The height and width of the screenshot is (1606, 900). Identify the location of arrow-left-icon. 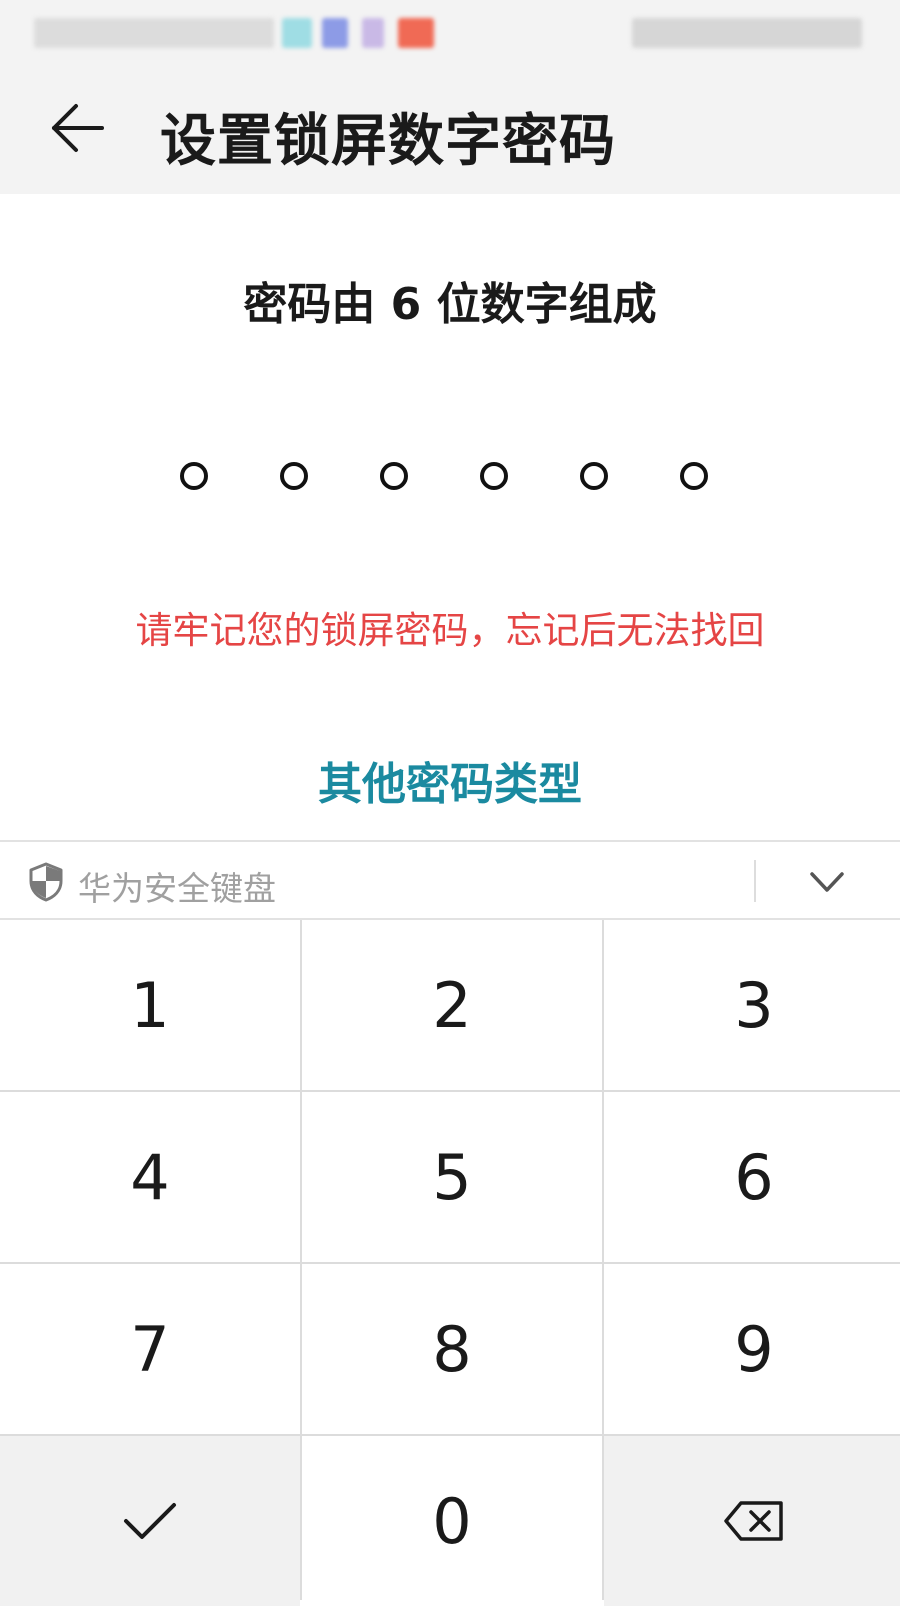
(78, 128).